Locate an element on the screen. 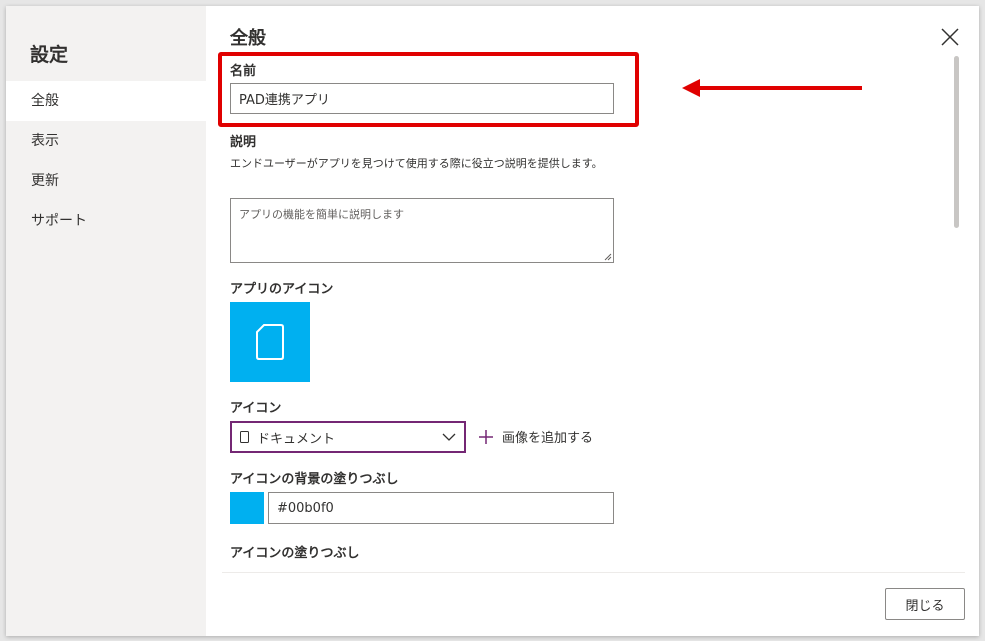 The width and height of the screenshot is (985, 641). vertical-scrollbar is located at coordinates (956, 142).